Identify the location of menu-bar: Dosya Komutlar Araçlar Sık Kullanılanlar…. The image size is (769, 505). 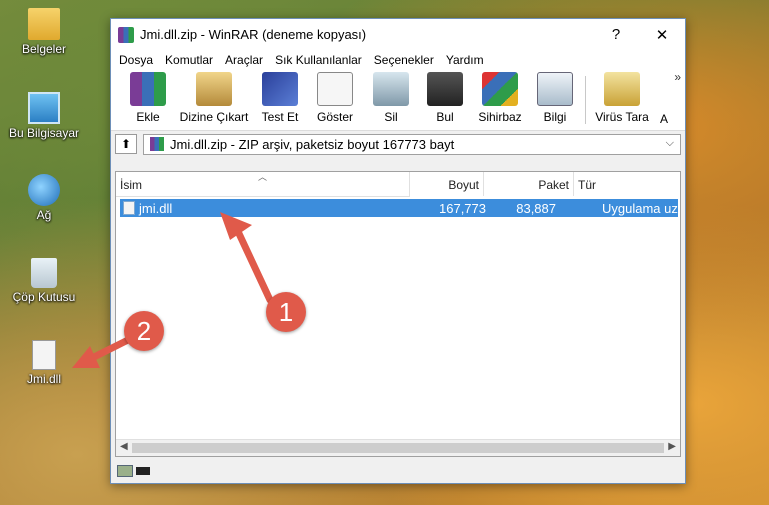
(398, 60).